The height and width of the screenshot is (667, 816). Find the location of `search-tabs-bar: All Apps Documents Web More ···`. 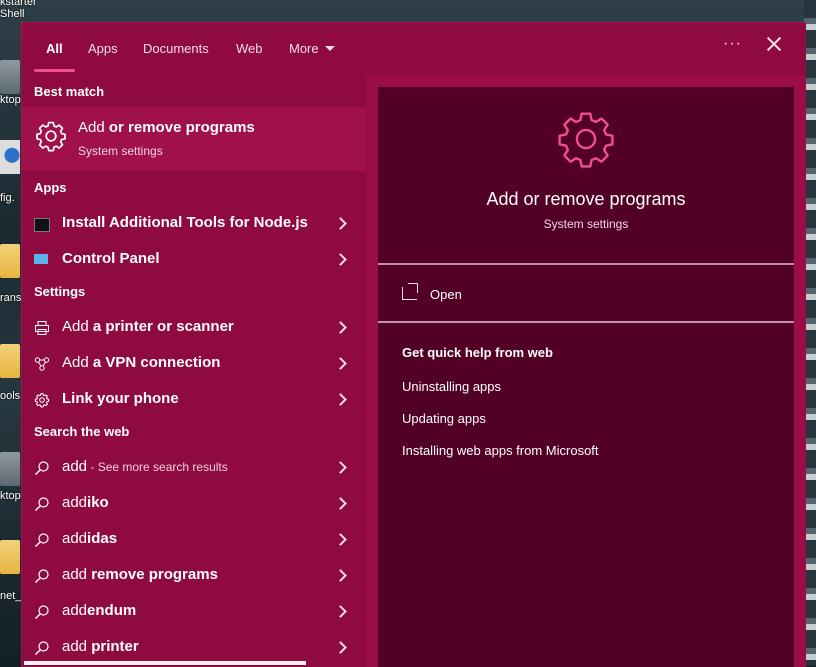

search-tabs-bar: All Apps Documents Web More ··· is located at coordinates (414, 49).